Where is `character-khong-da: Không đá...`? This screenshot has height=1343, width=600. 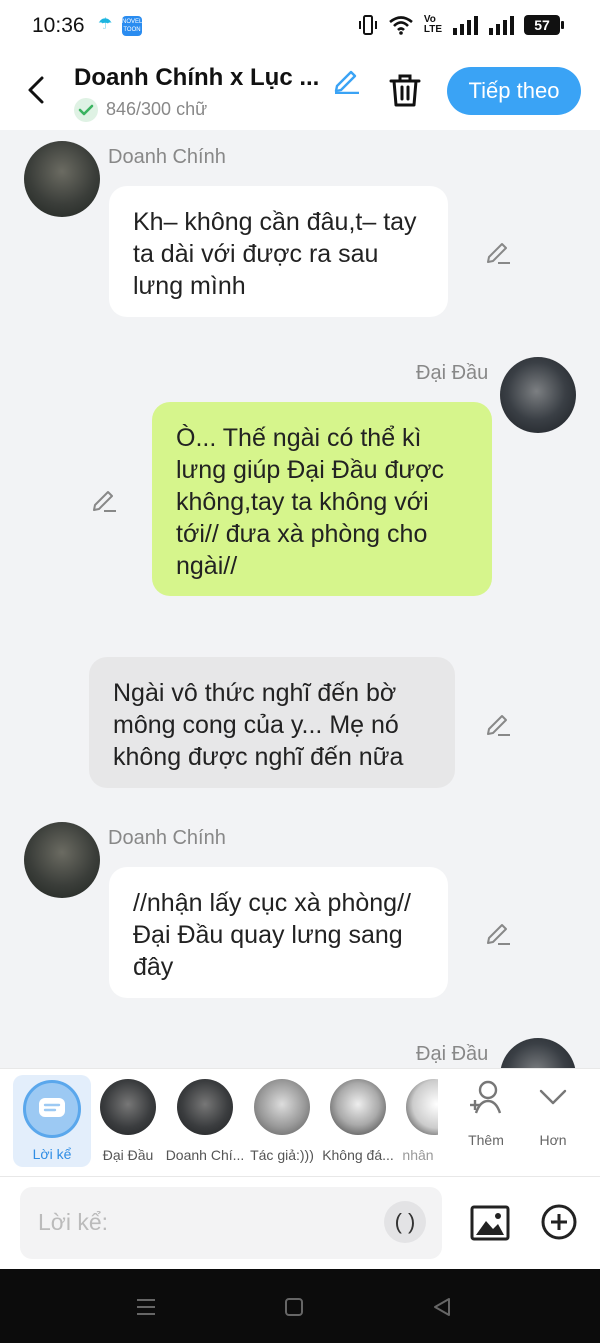
character-khong-da: Không đá... is located at coordinates (358, 1119).